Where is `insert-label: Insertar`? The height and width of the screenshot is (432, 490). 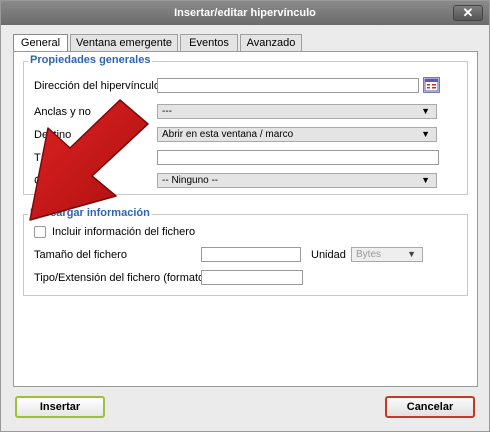 insert-label: Insertar is located at coordinates (60, 407).